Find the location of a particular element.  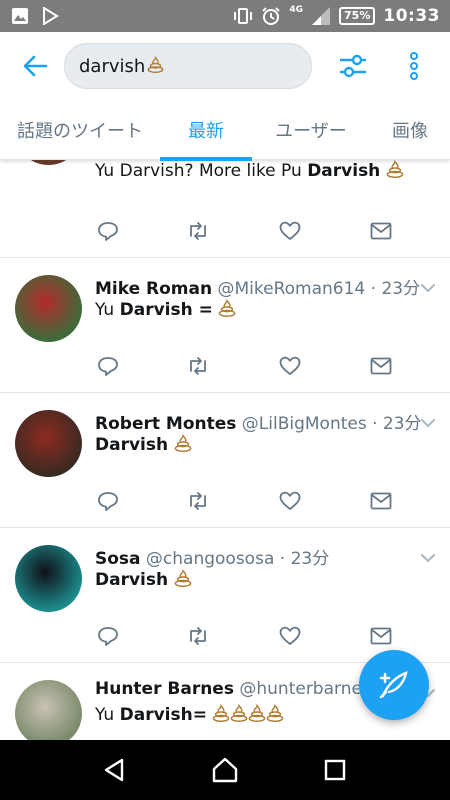

display-name: Robert Montes is located at coordinates (165, 424).